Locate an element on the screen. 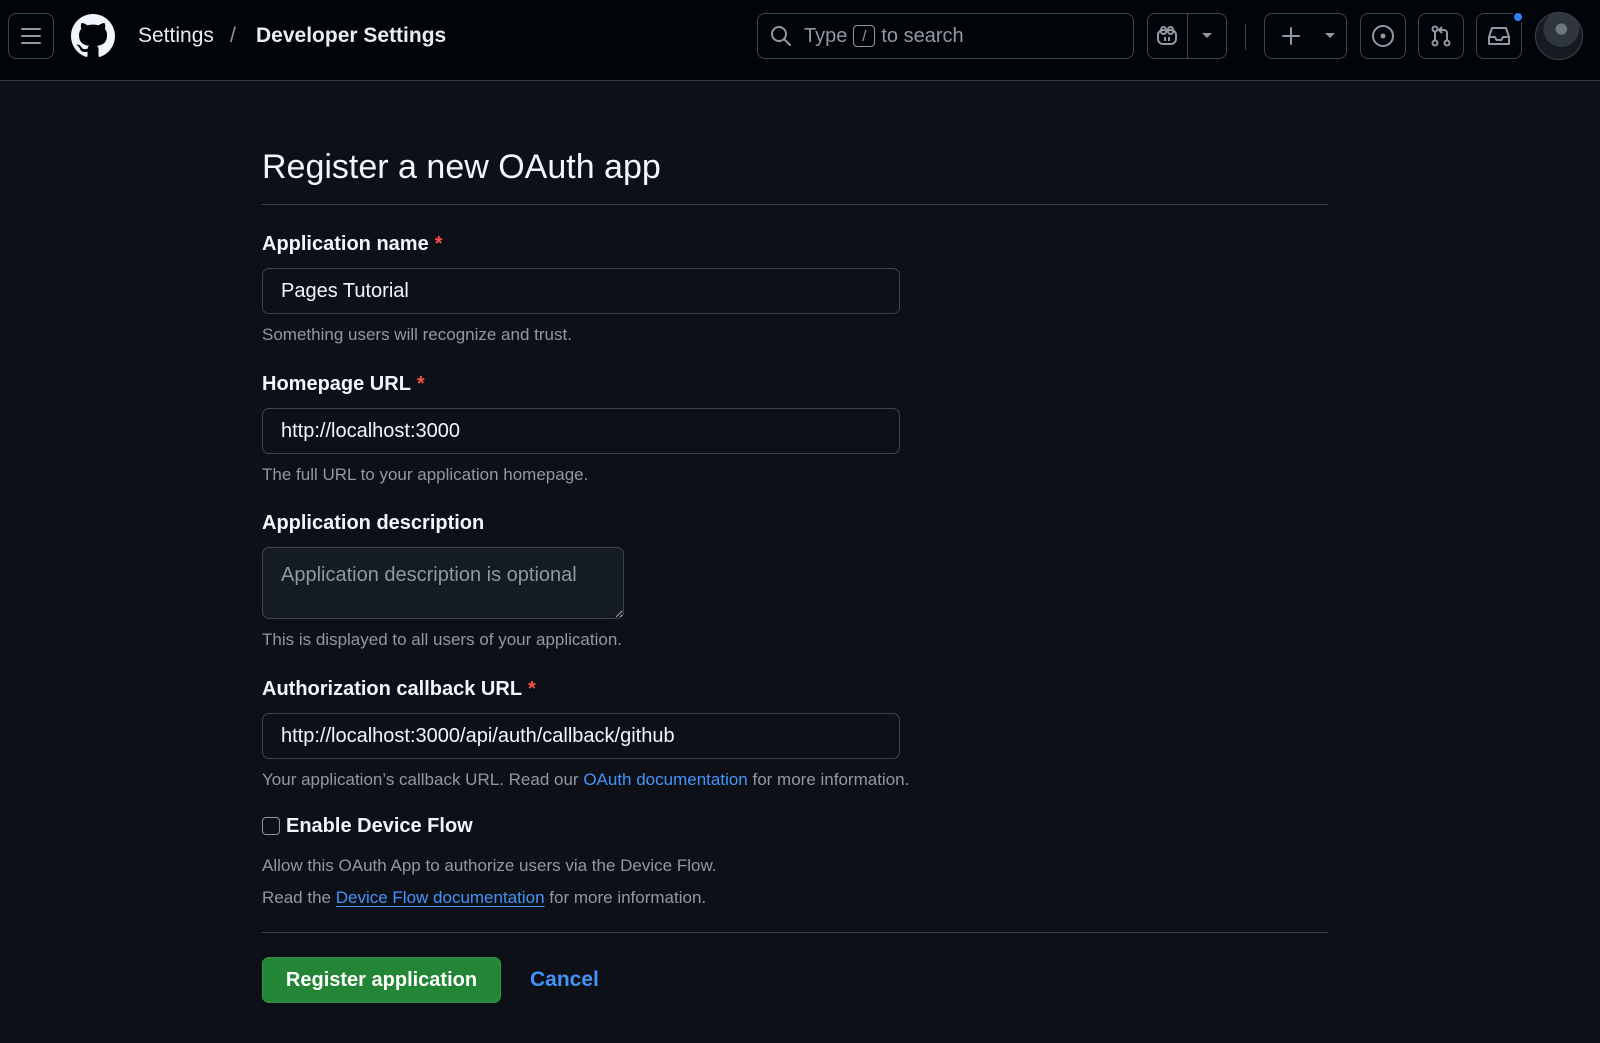 The width and height of the screenshot is (1600, 1043). description-textarea is located at coordinates (443, 583).